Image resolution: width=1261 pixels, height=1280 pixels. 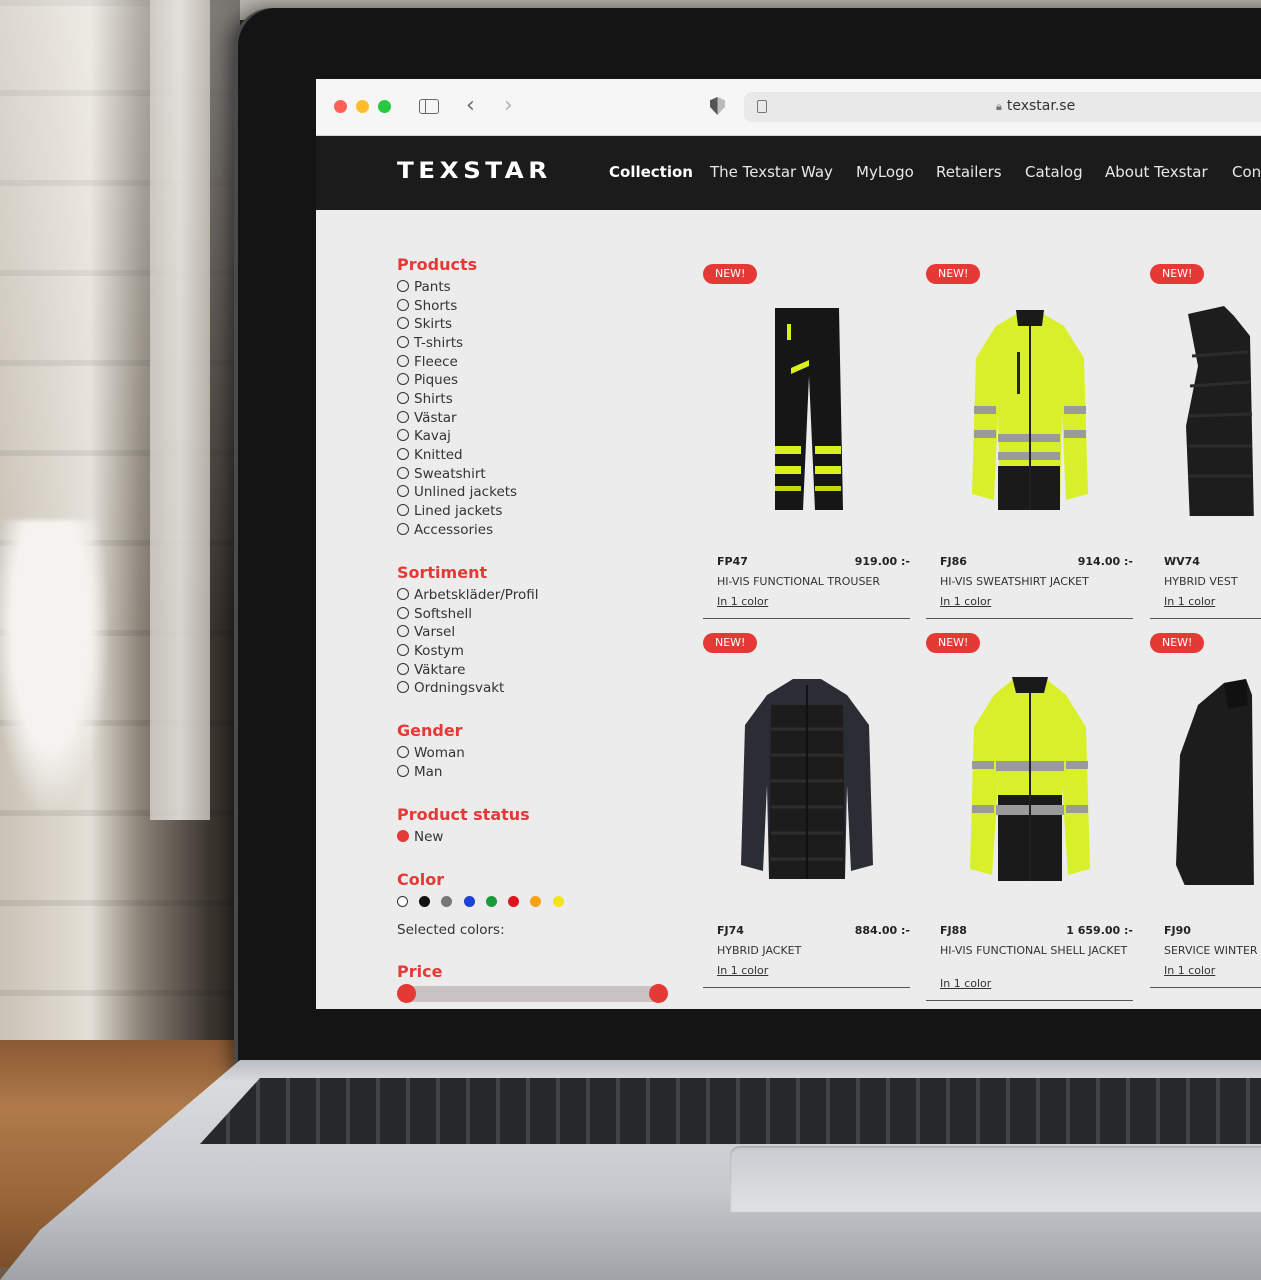 What do you see at coordinates (446, 901) in the screenshot?
I see `color-swatch-grey` at bounding box center [446, 901].